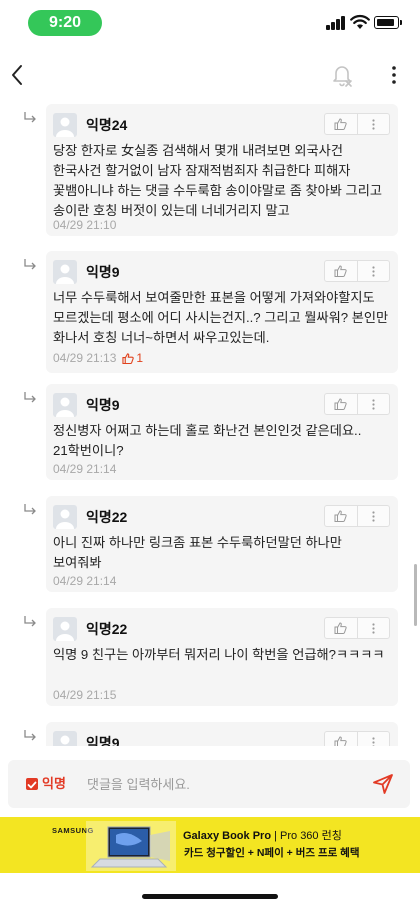 The height and width of the screenshot is (908, 420). Describe the element at coordinates (85, 358) in the screenshot. I see `comment-time: 04/29 21:13` at that location.